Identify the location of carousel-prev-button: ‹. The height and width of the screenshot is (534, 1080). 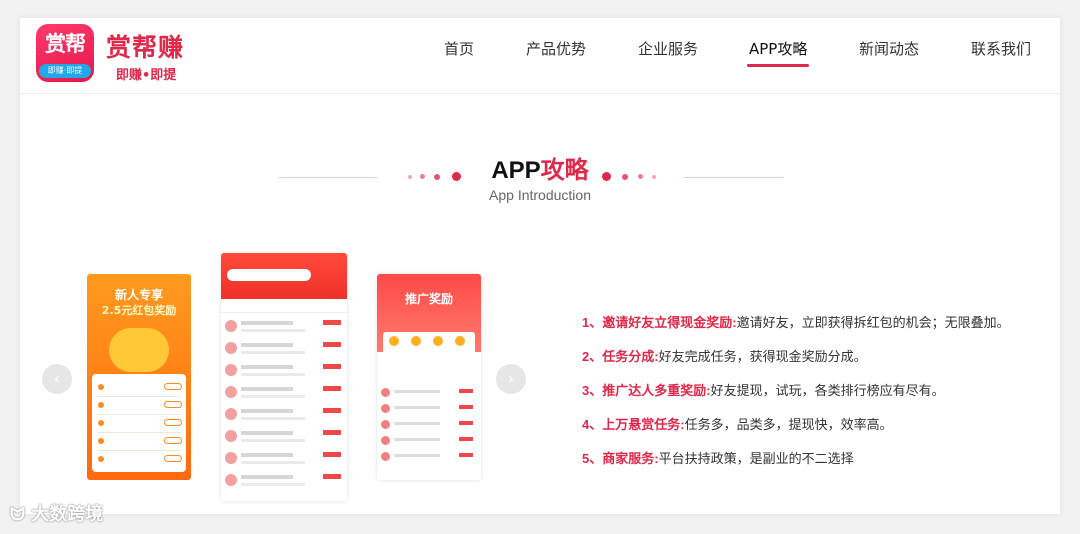
(57, 379).